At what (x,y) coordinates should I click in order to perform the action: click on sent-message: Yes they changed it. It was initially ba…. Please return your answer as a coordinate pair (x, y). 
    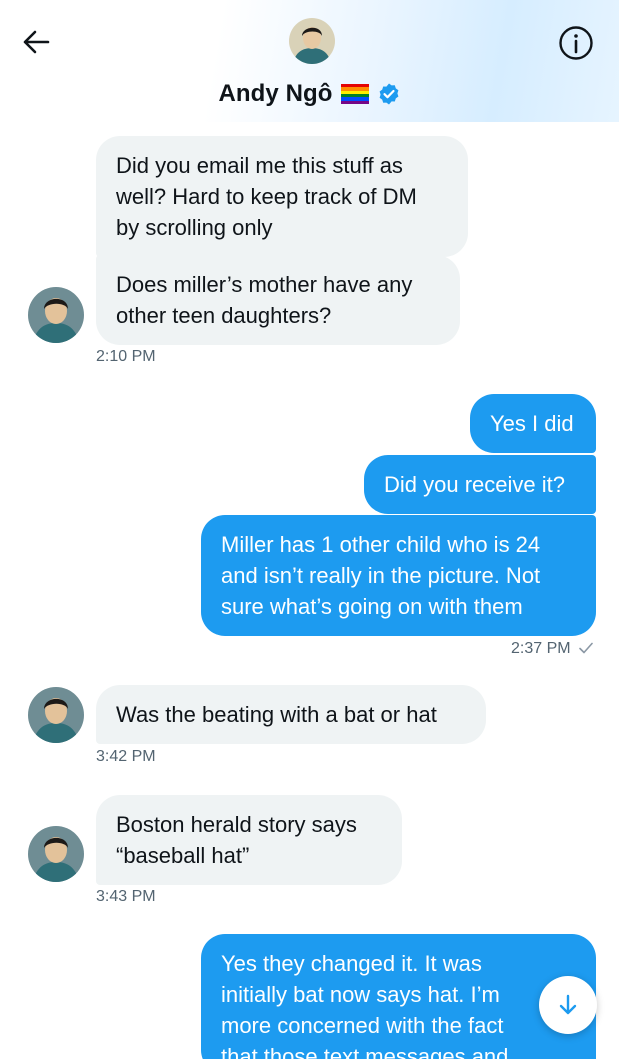
    Looking at the image, I should click on (398, 996).